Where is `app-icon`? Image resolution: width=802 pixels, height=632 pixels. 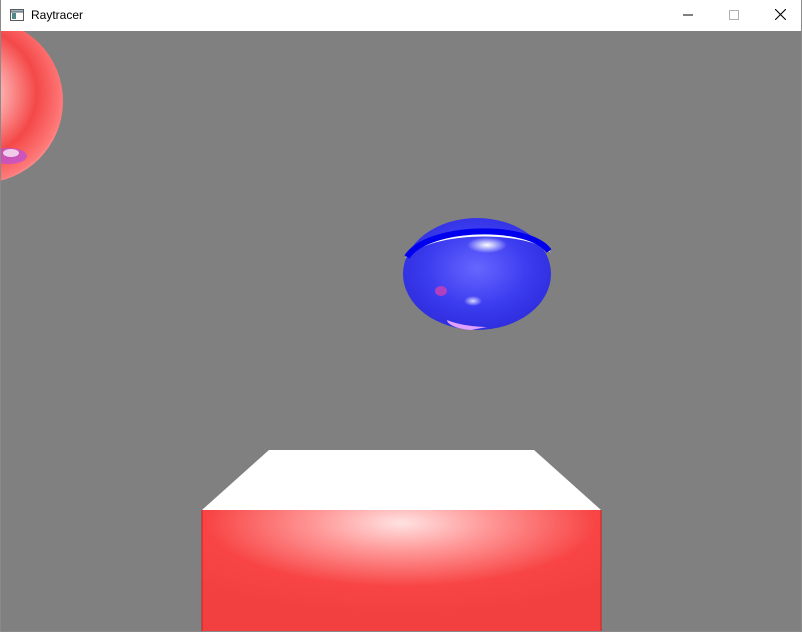
app-icon is located at coordinates (17, 15).